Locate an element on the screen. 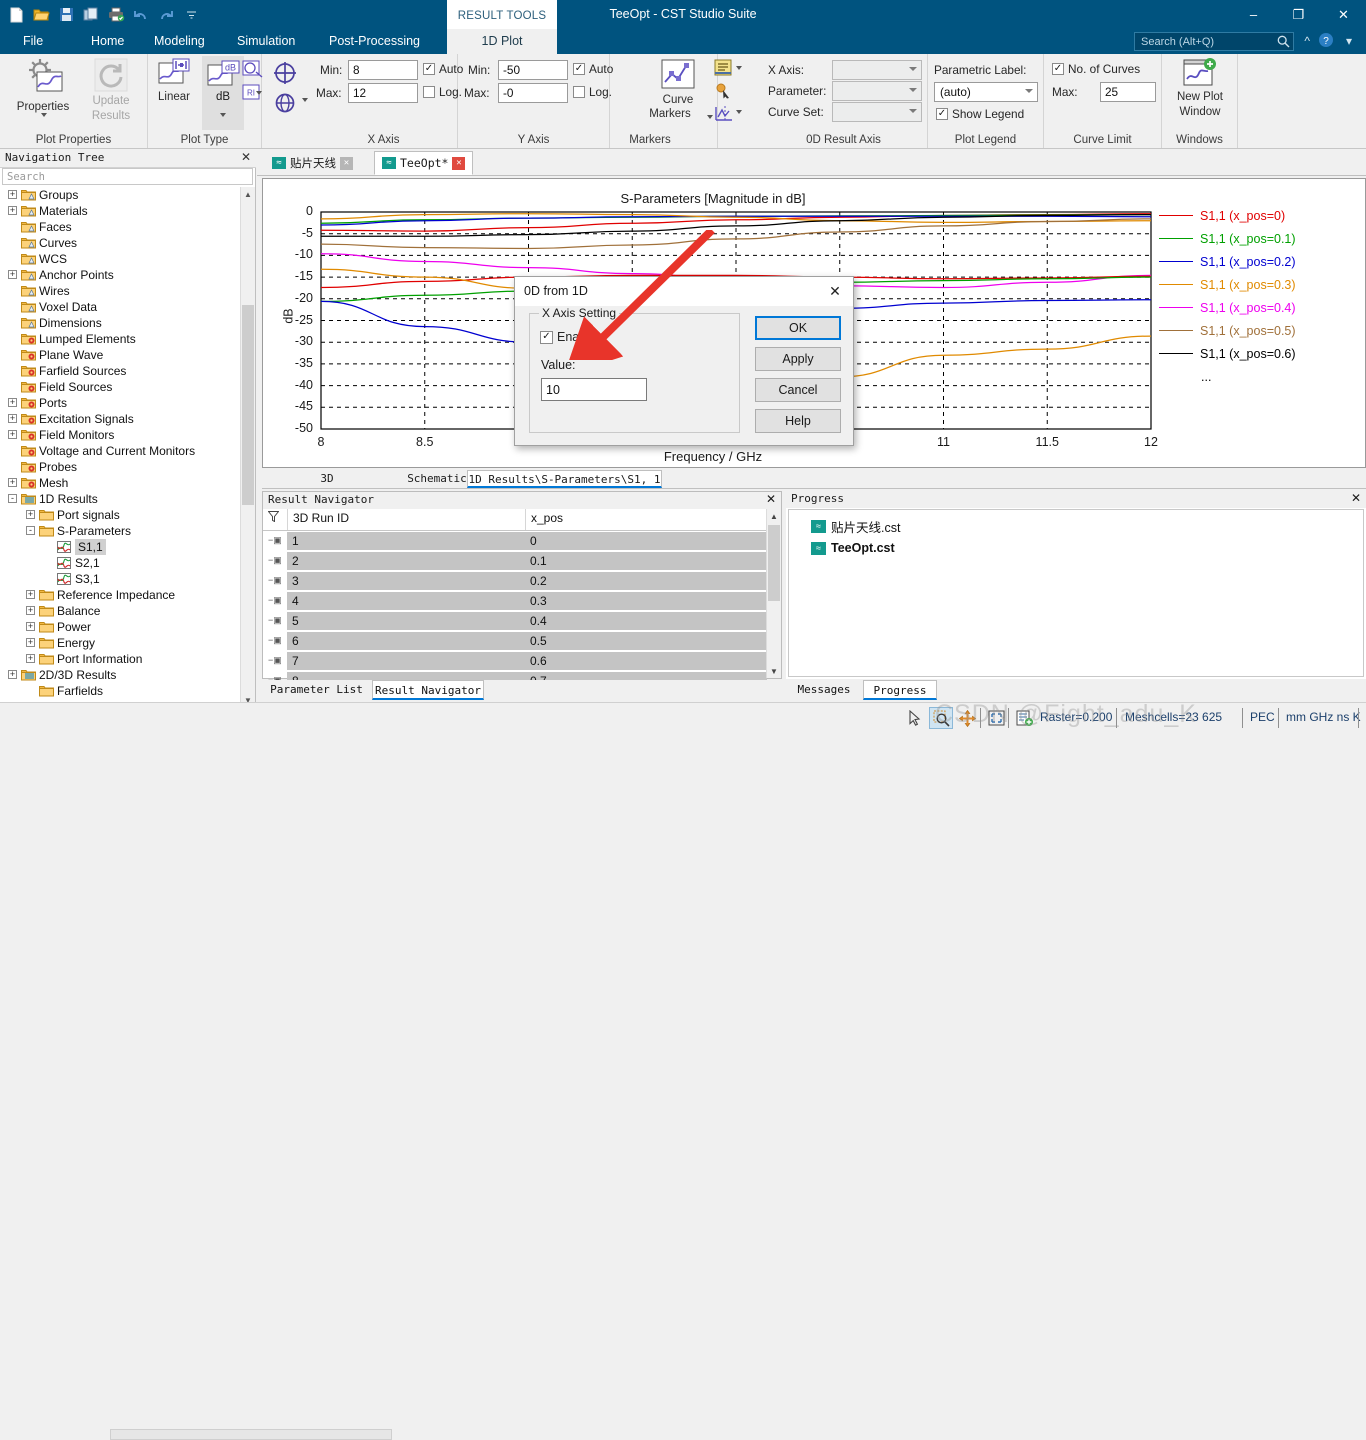 The image size is (1366, 1440). tree-item-1d-results: - 1D Results is located at coordinates (121, 499).